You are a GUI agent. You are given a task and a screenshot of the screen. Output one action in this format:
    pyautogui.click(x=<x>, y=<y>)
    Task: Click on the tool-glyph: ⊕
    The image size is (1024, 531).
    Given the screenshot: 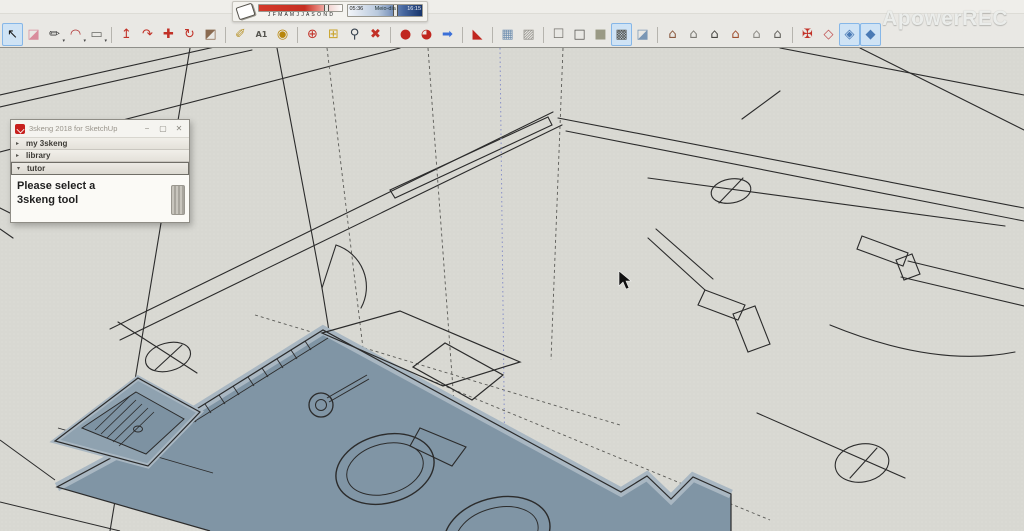 What is the action you would take?
    pyautogui.click(x=312, y=34)
    